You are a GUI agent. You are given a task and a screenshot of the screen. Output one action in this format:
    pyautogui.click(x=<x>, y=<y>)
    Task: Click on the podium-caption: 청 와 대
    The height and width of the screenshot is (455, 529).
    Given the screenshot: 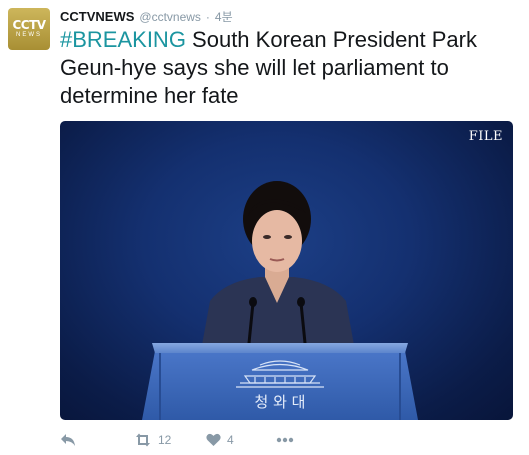 What is the action you would take?
    pyautogui.click(x=280, y=402)
    